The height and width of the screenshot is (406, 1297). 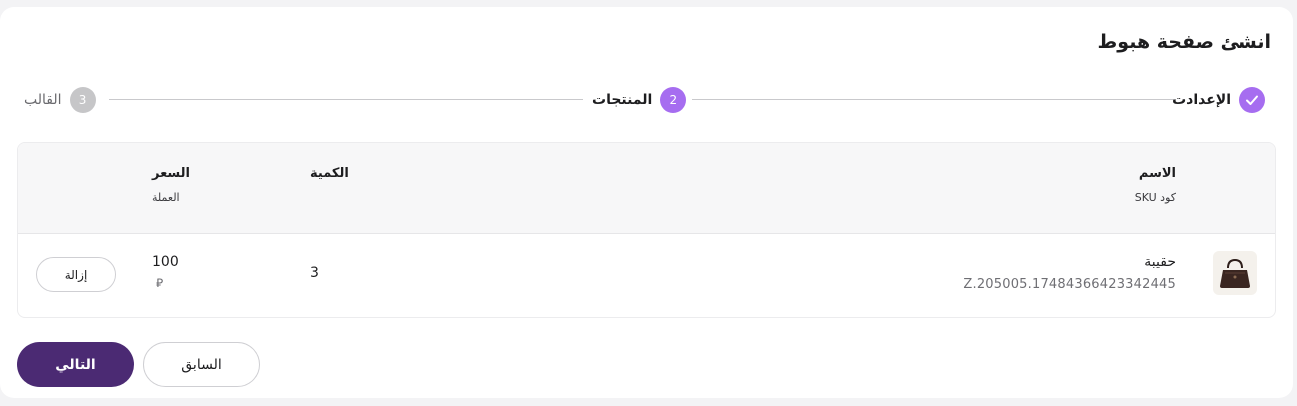 I want to click on page-title: انشئ صفحة هبوط, so click(x=1184, y=42).